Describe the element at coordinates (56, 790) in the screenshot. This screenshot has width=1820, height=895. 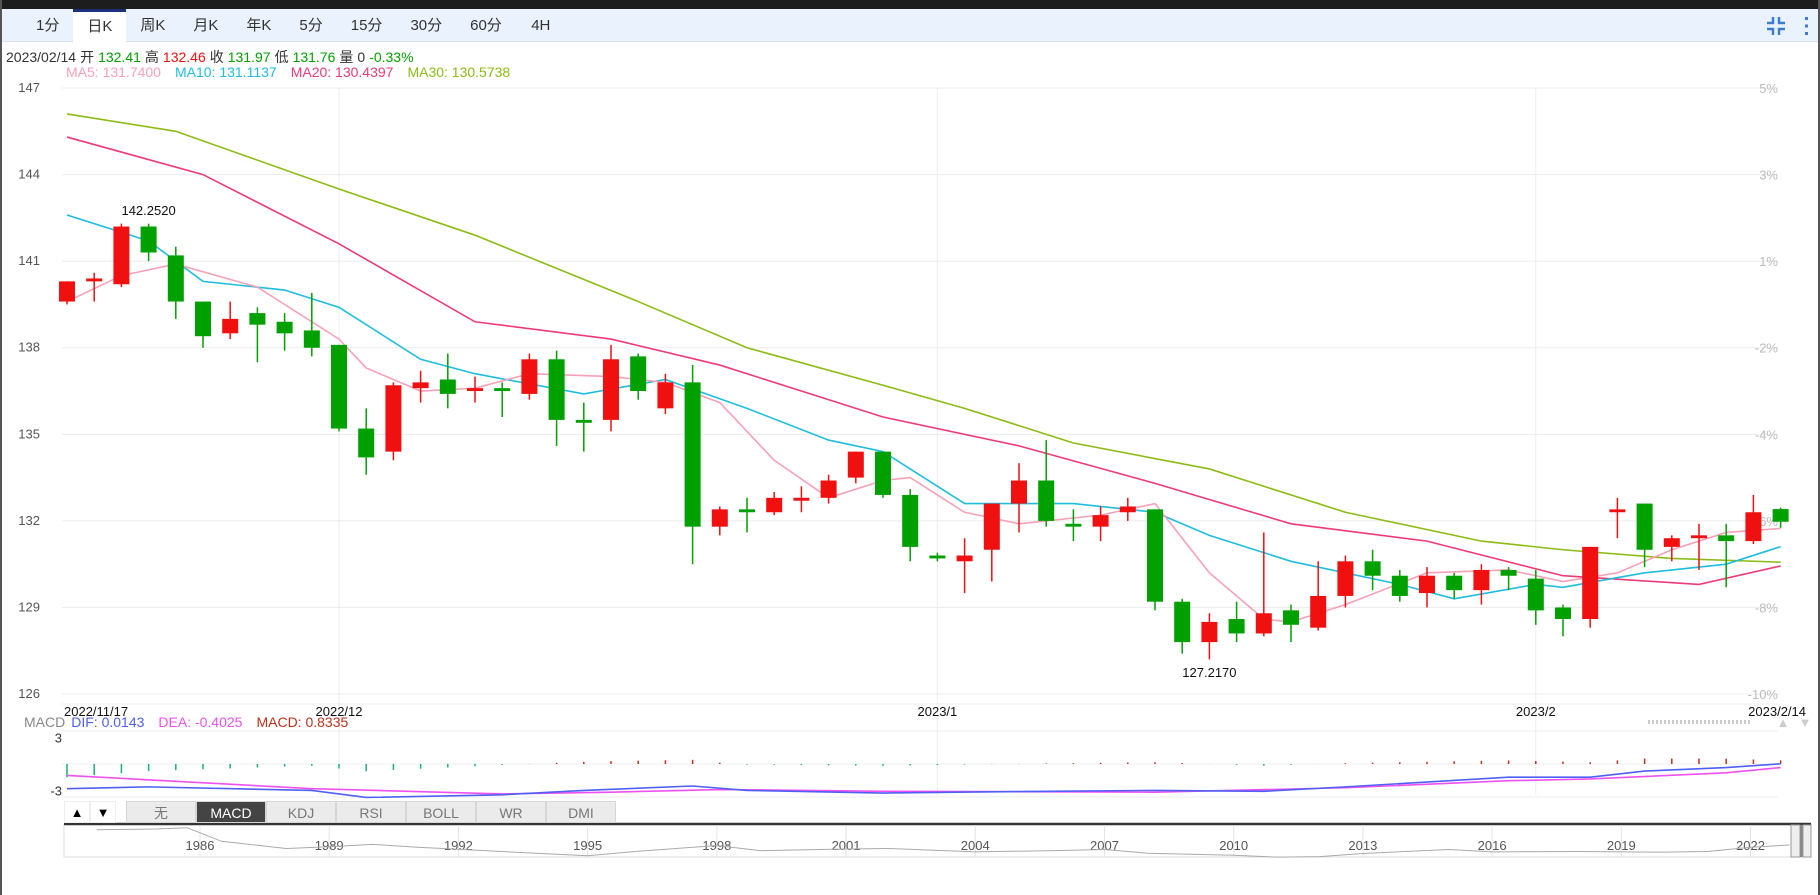
I see `macd-tick: -3` at that location.